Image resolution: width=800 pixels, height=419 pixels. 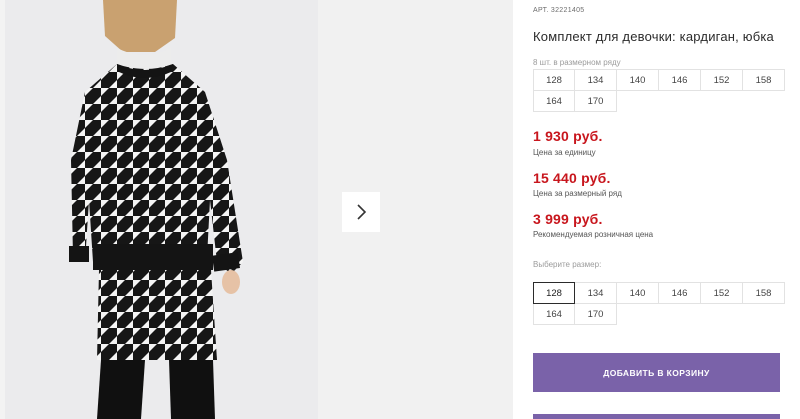 What do you see at coordinates (568, 136) in the screenshot?
I see `unit-price: 1 930 руб.` at bounding box center [568, 136].